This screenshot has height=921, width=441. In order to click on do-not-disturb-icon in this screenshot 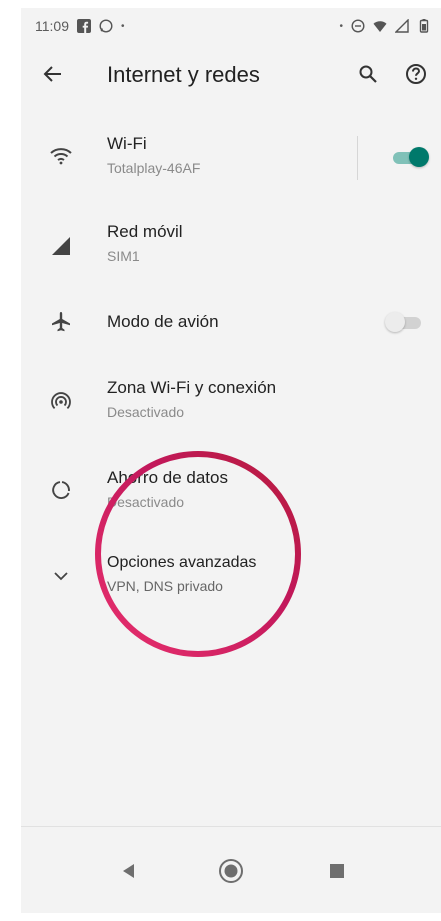, I will do `click(358, 26)`.